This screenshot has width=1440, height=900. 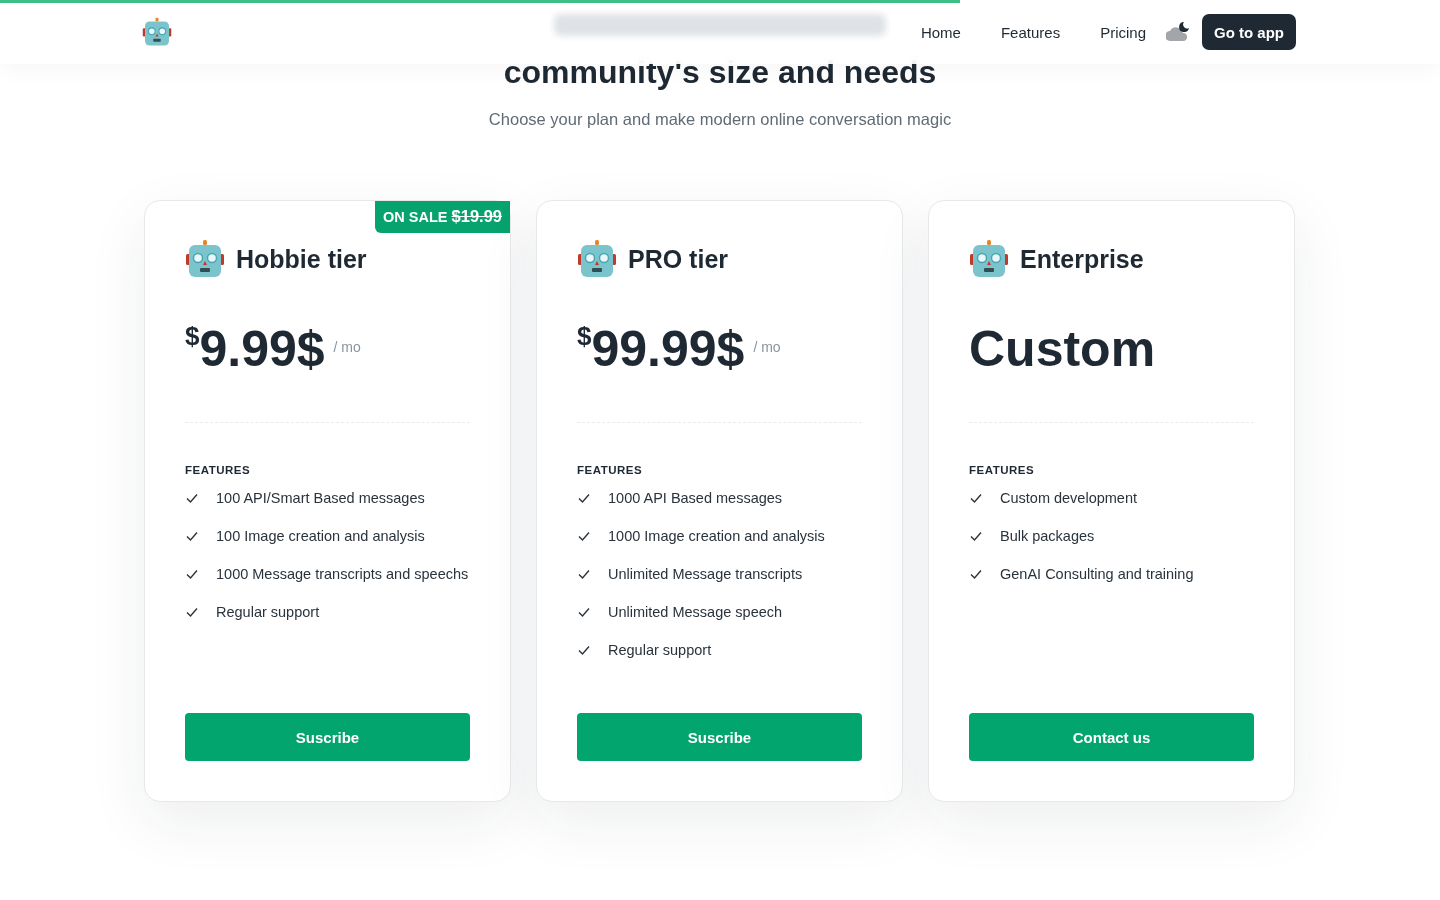 What do you see at coordinates (1123, 32) in the screenshot?
I see `nav-link: Pricing` at bounding box center [1123, 32].